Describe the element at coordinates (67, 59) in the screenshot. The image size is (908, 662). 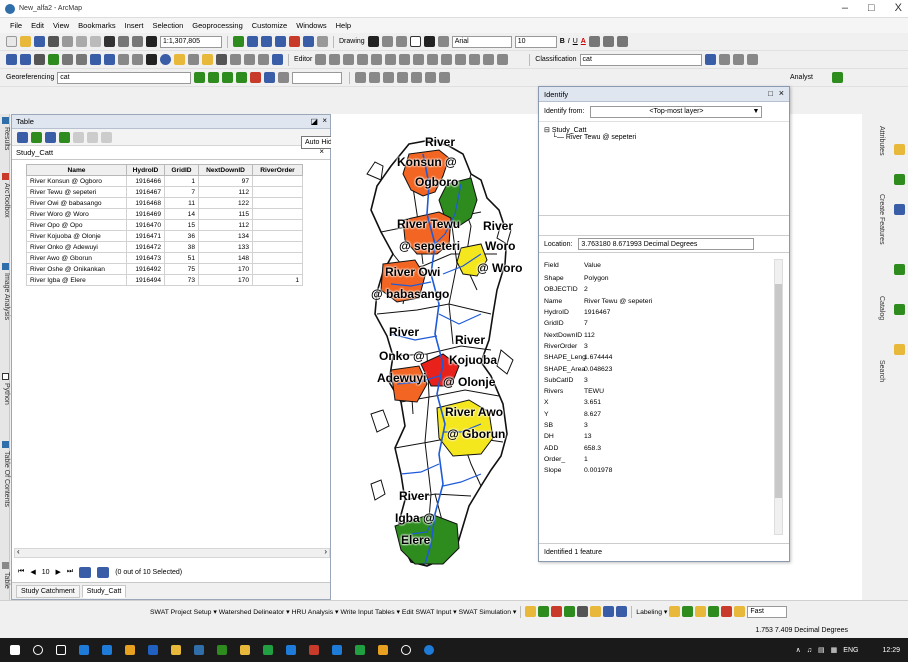
I see `fixed-zoom-in-icon` at that location.